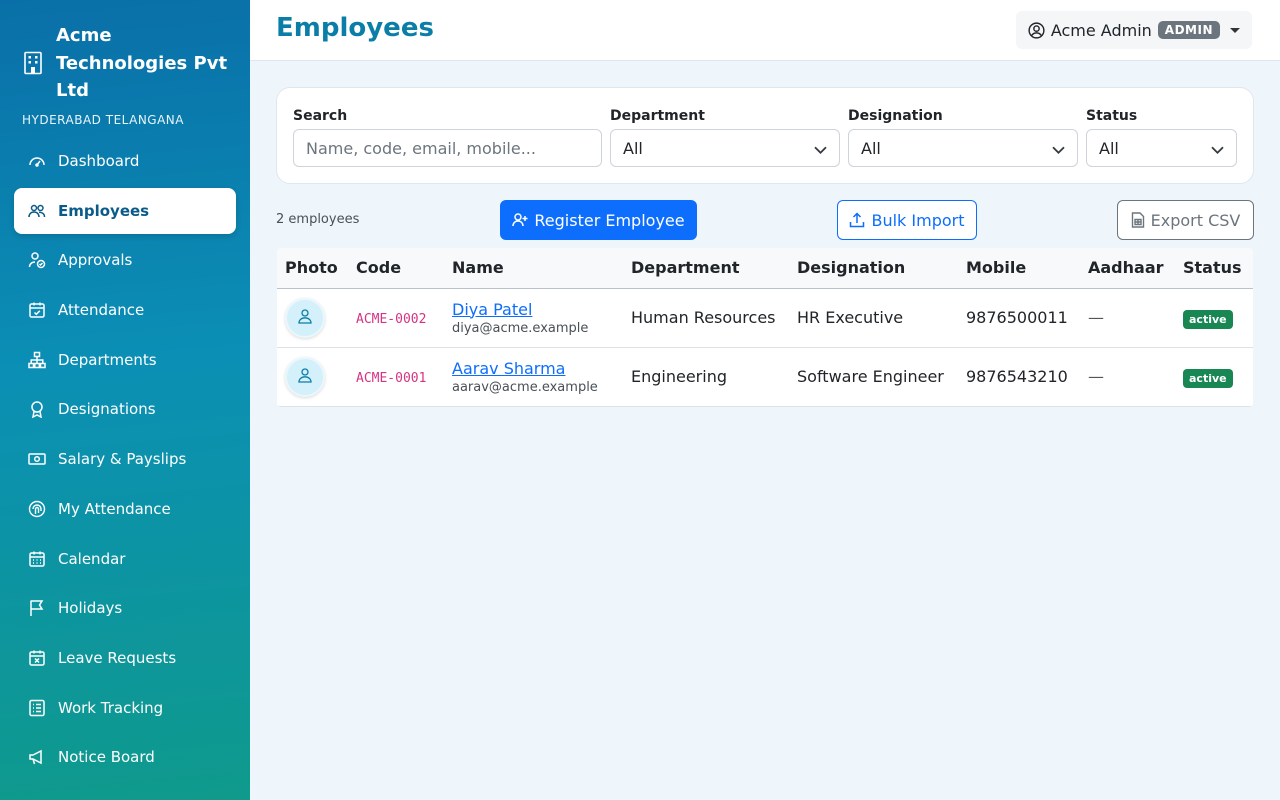  I want to click on department-group: Department All, so click(725, 137).